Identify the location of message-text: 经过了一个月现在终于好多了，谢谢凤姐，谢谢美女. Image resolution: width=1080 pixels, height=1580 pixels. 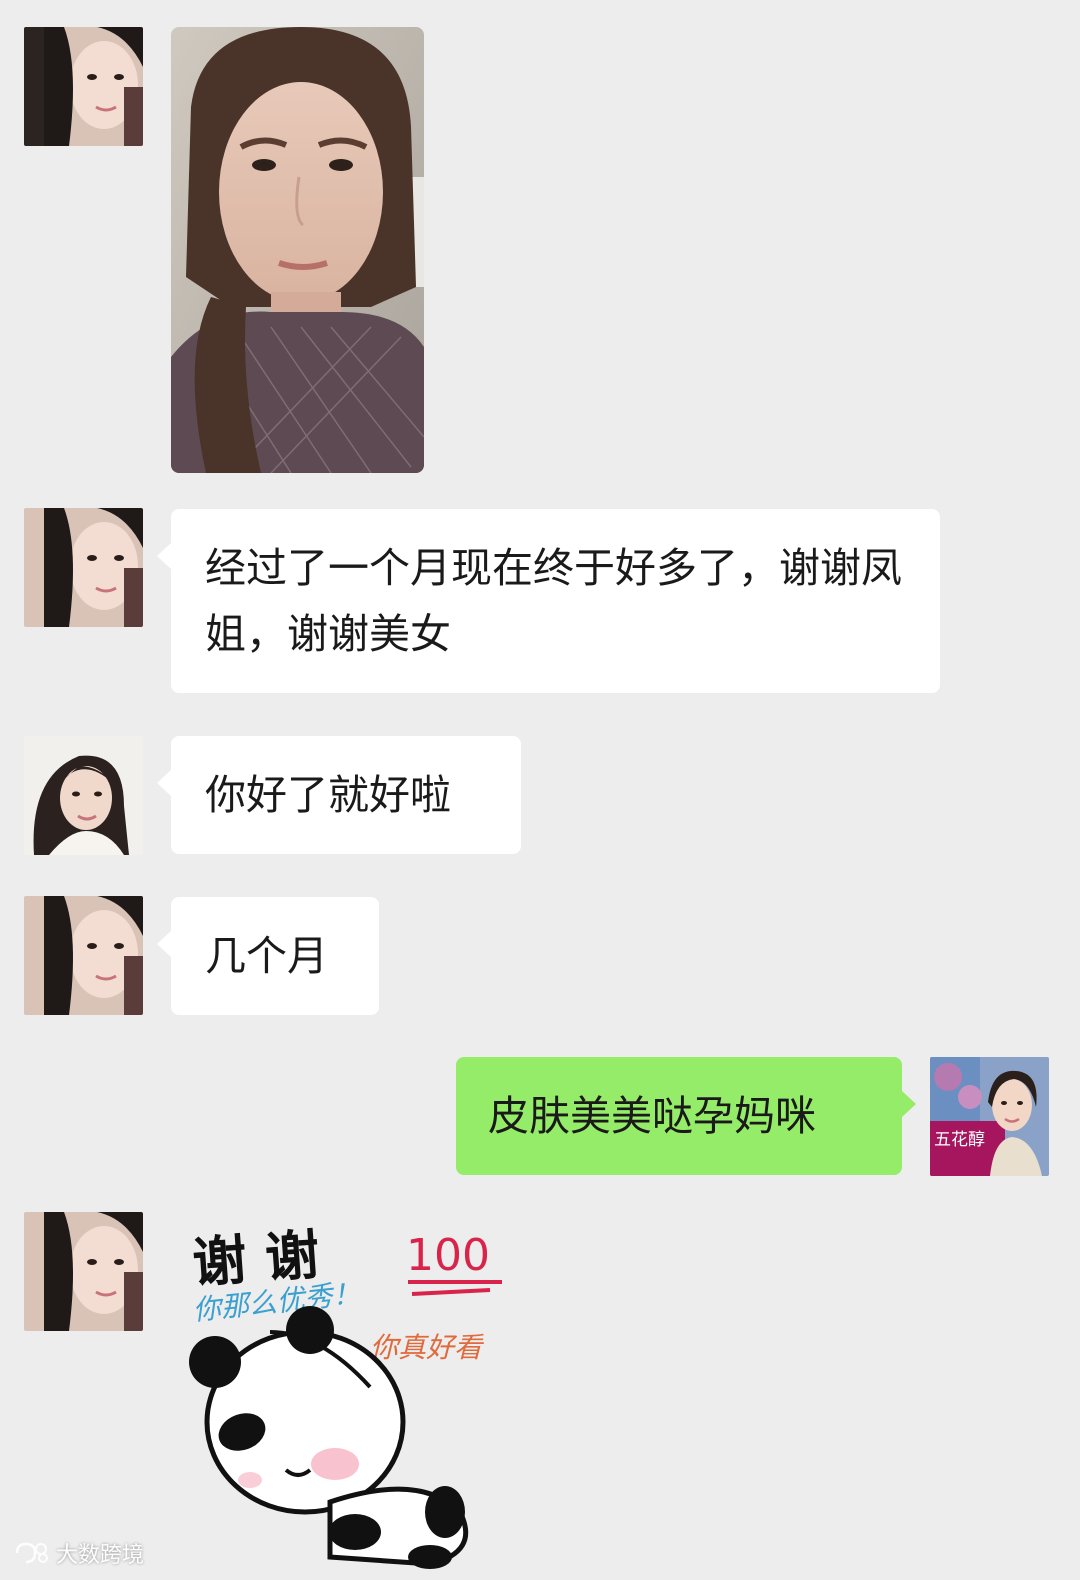
(553, 601).